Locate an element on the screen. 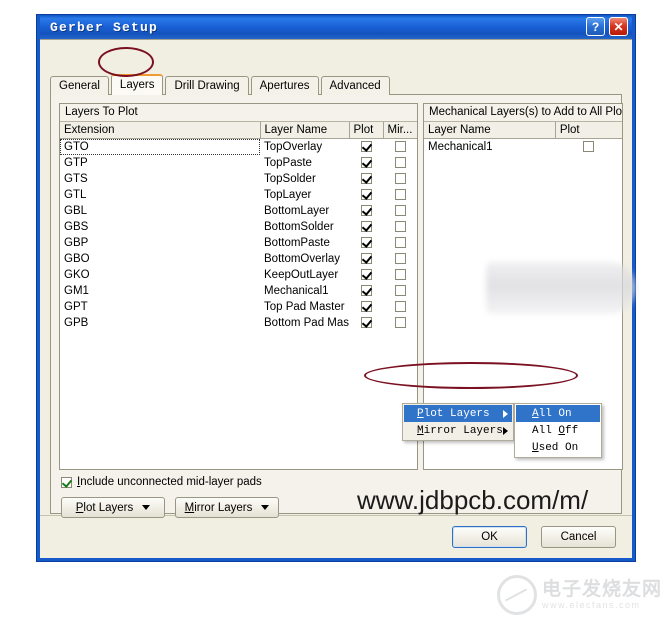 The width and height of the screenshot is (664, 620). include-mid-layer-pads-checkbox is located at coordinates (66, 482).